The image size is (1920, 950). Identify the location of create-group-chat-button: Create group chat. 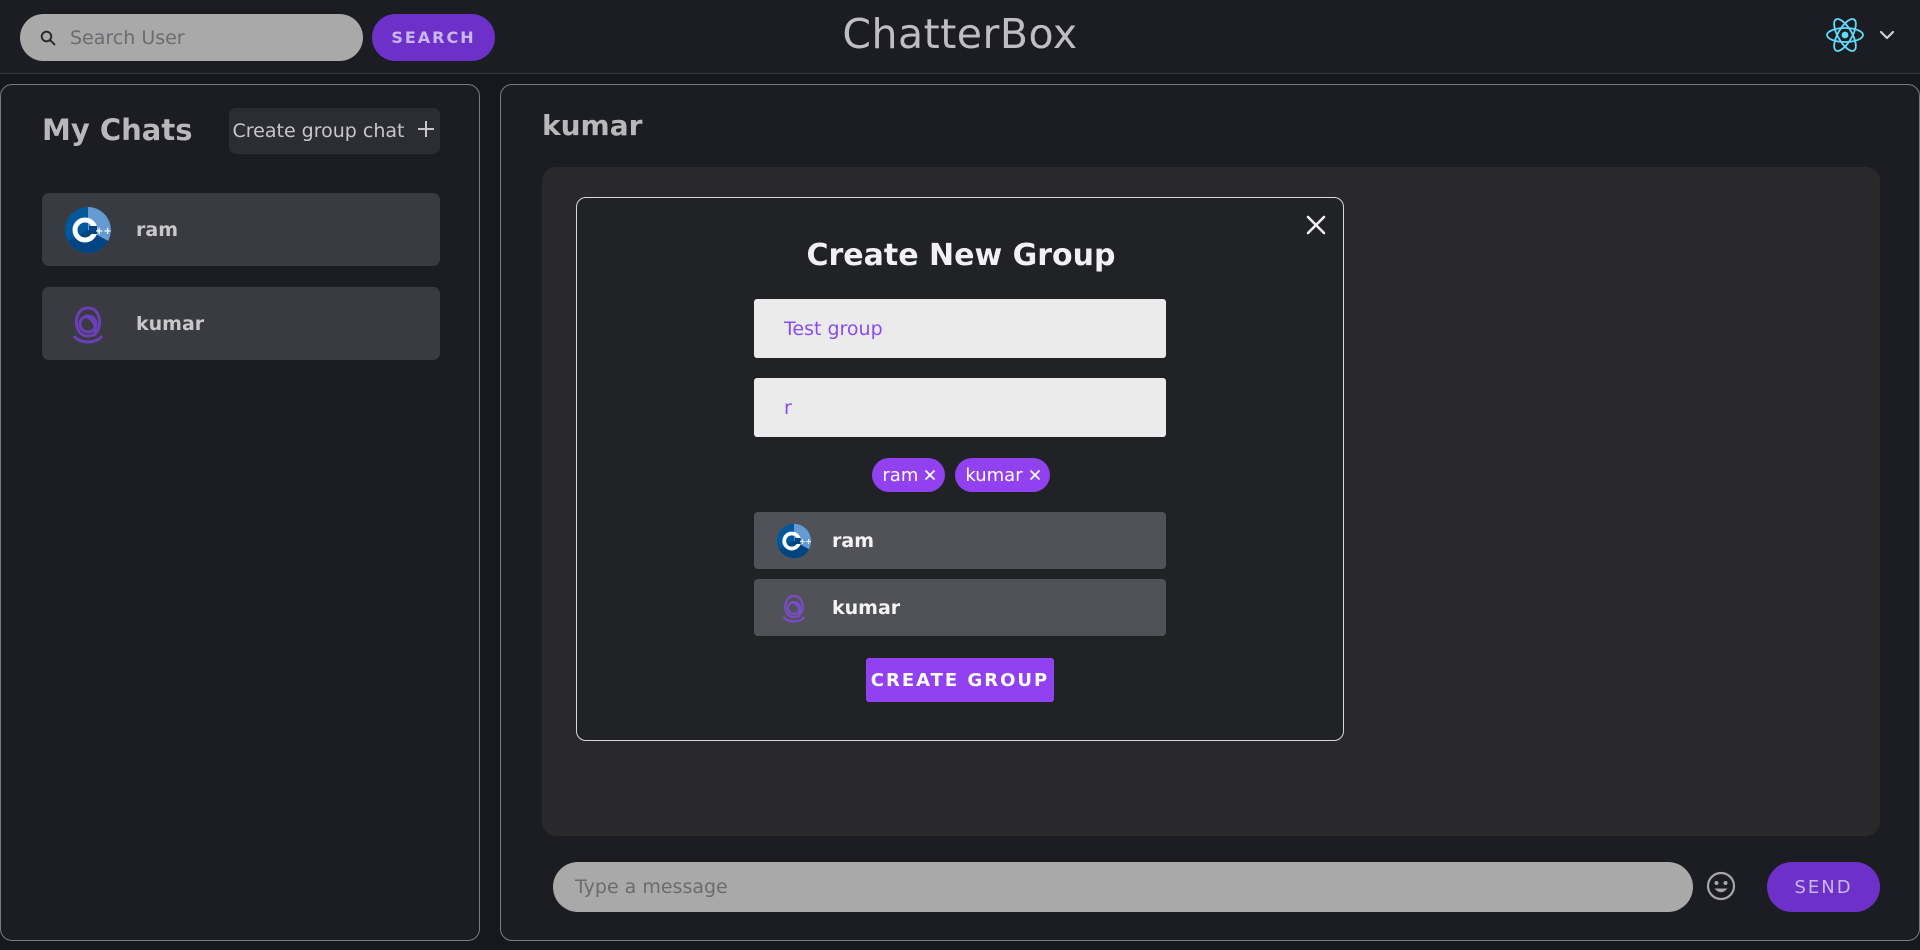
(334, 131).